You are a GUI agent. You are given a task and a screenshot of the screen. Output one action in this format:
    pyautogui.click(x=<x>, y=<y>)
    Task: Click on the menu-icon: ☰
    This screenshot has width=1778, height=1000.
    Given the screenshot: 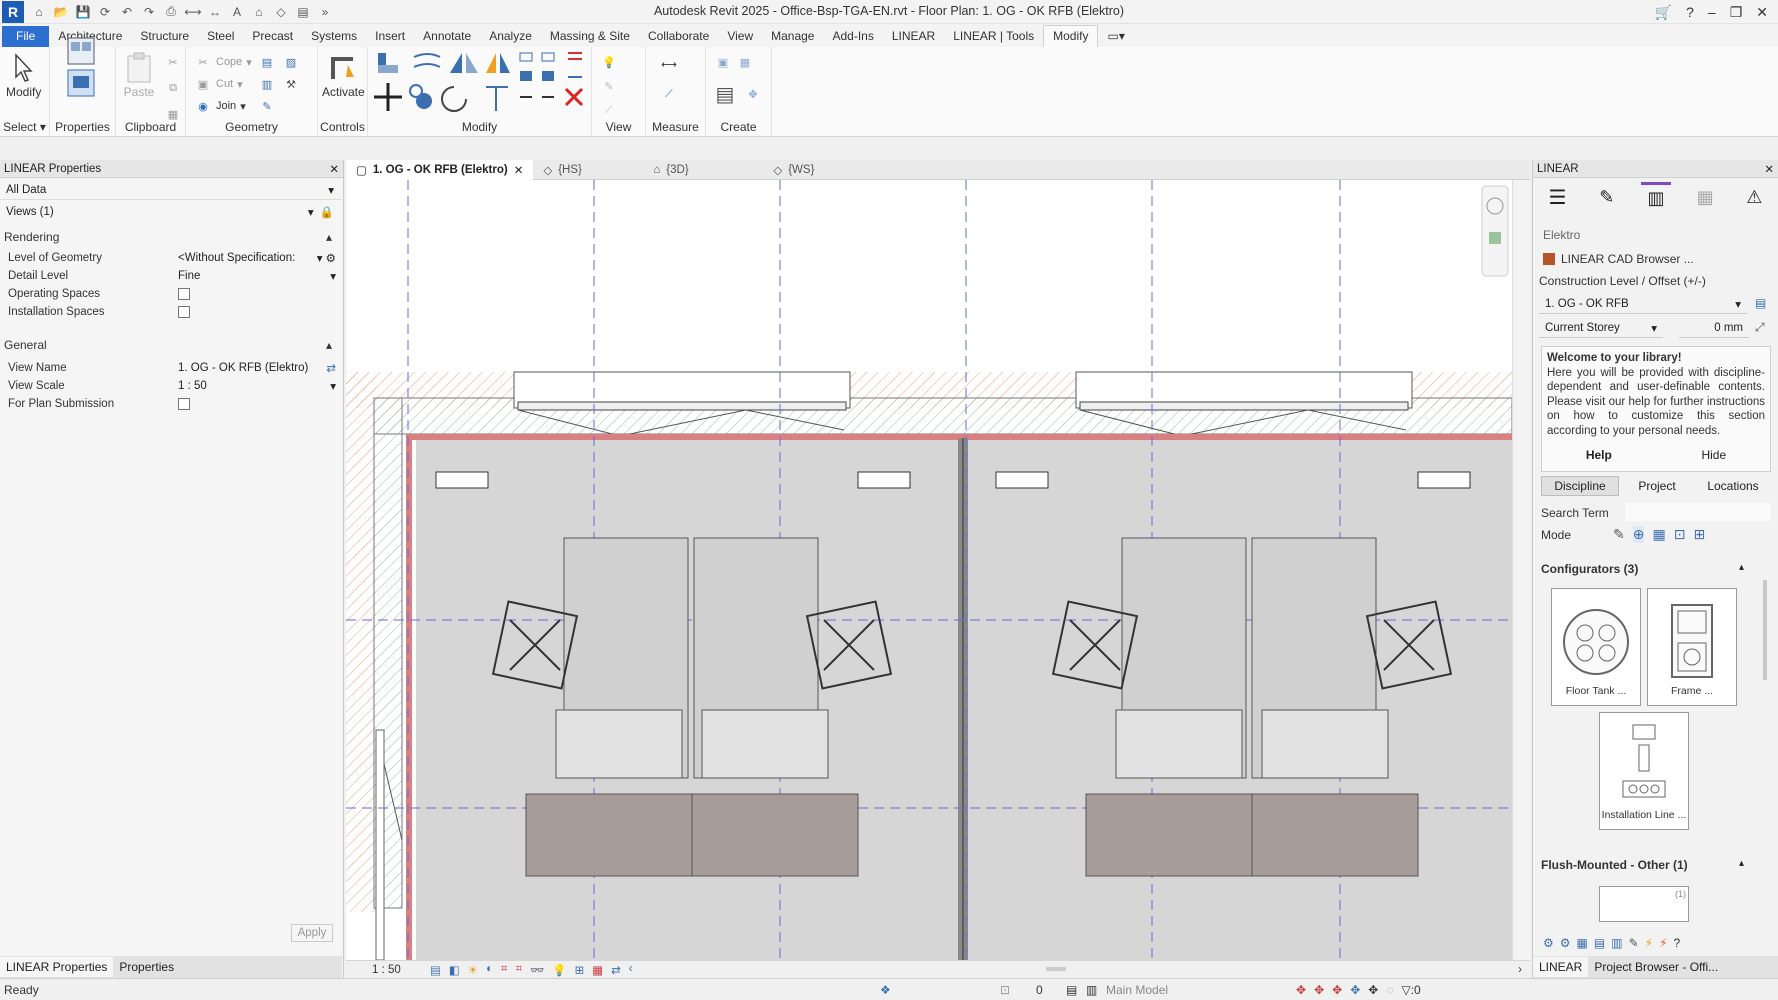 What is the action you would take?
    pyautogui.click(x=1558, y=197)
    